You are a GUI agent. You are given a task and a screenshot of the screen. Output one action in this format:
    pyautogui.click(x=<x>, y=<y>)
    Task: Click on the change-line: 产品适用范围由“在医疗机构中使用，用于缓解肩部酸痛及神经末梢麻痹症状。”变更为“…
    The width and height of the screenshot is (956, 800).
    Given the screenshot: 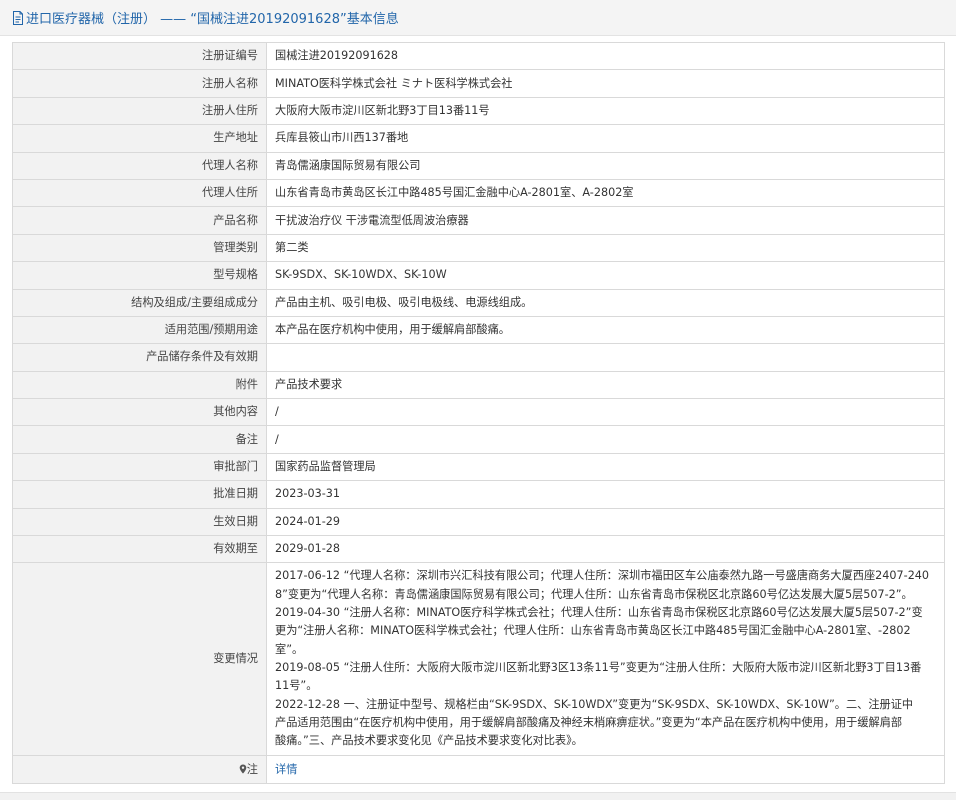 What is the action you would take?
    pyautogui.click(x=589, y=722)
    